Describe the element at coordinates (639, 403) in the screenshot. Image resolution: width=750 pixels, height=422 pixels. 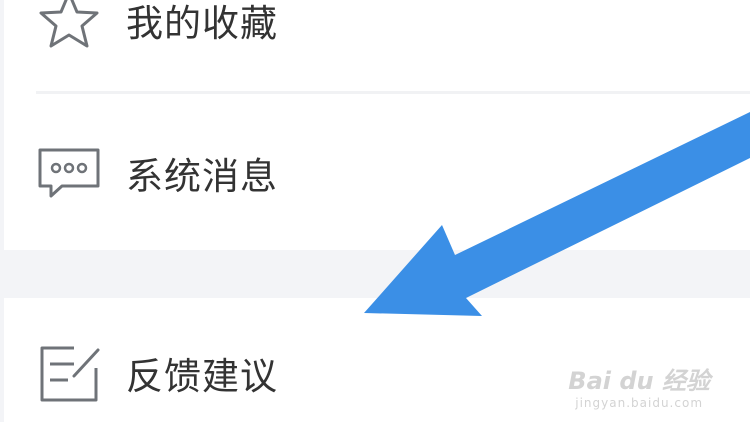
I see `watermark-url: jingyan.baidu.com` at that location.